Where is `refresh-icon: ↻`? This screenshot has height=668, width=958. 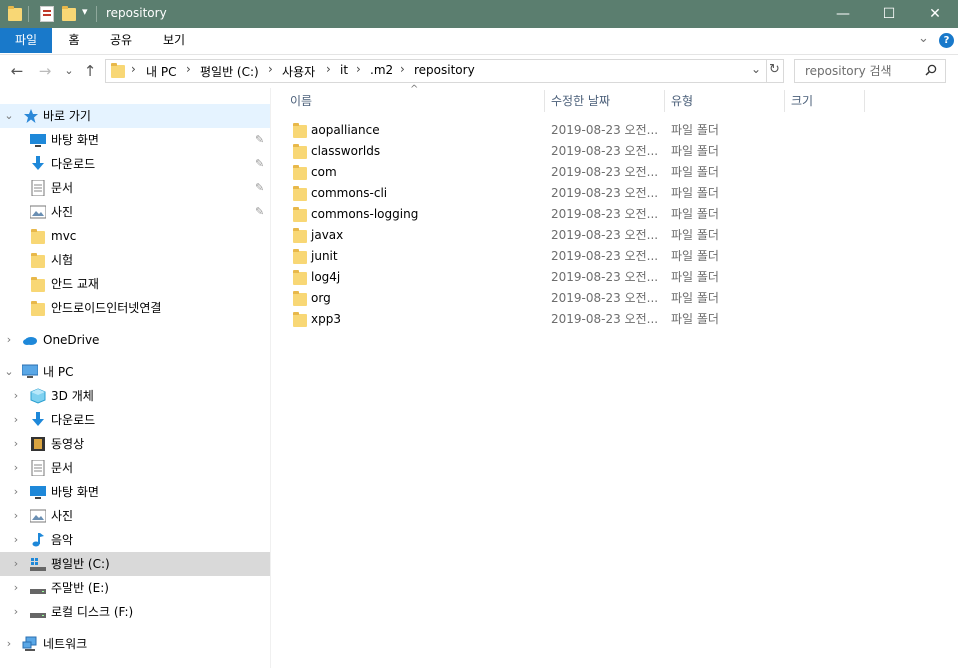
refresh-icon: ↻ is located at coordinates (774, 69).